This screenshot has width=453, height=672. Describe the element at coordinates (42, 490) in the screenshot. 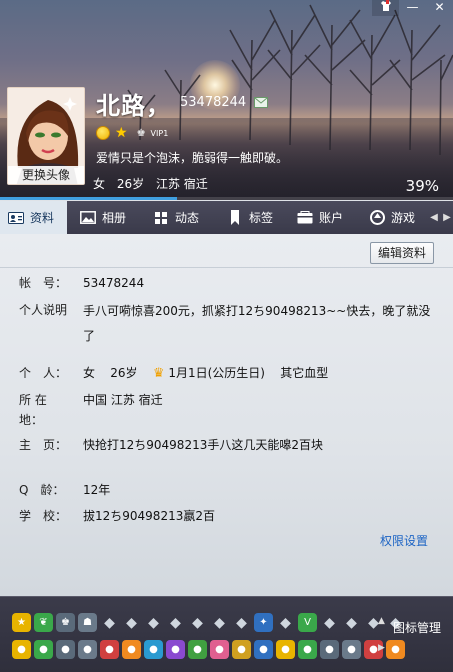

I see `row-label: Q 龄：` at that location.